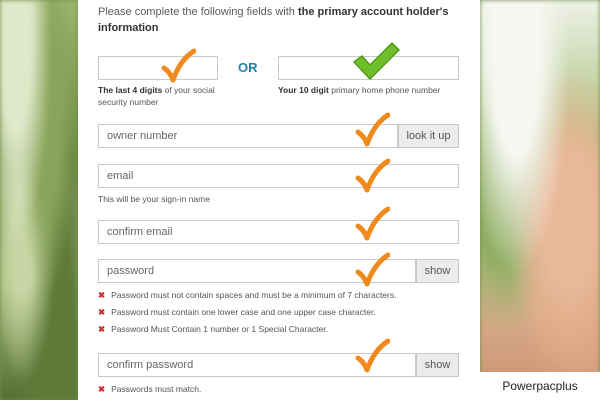  I want to click on email-input: email, so click(278, 176).